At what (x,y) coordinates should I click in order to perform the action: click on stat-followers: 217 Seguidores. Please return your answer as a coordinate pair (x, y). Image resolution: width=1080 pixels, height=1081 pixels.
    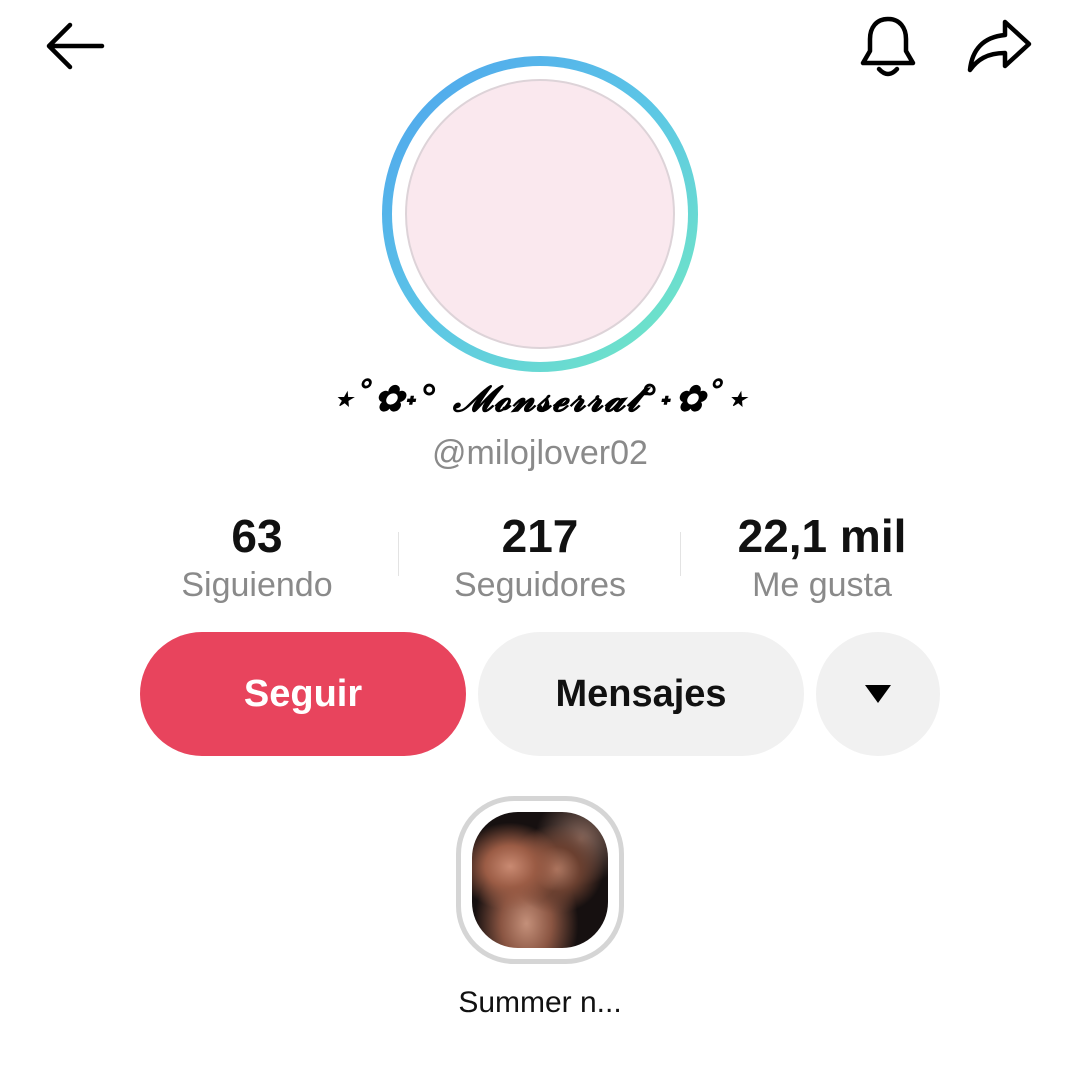
    Looking at the image, I should click on (540, 557).